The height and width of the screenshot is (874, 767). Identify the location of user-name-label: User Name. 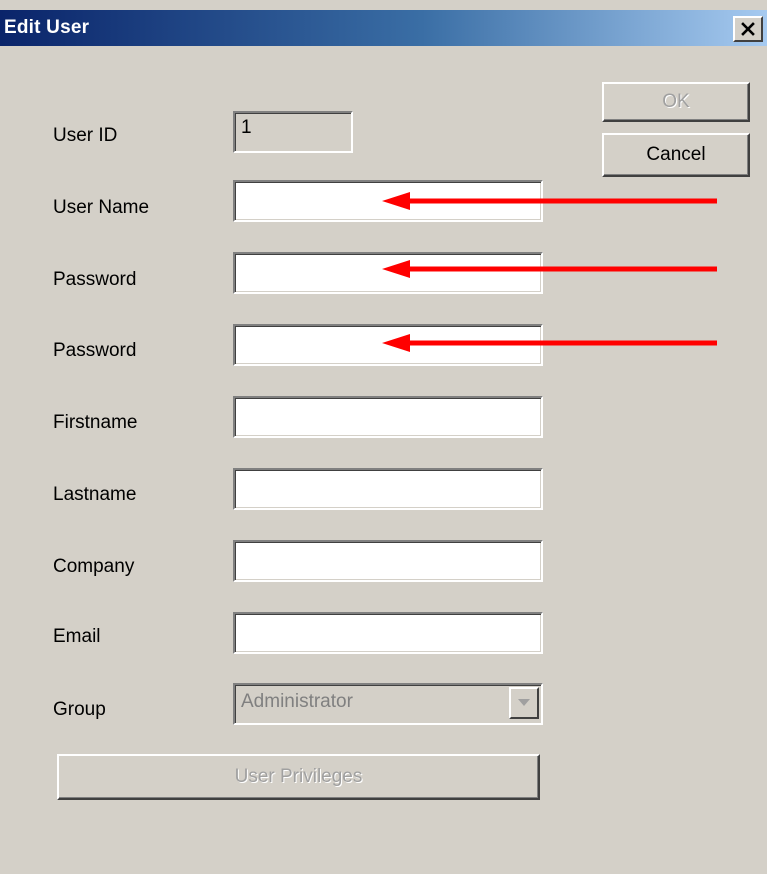
(101, 207).